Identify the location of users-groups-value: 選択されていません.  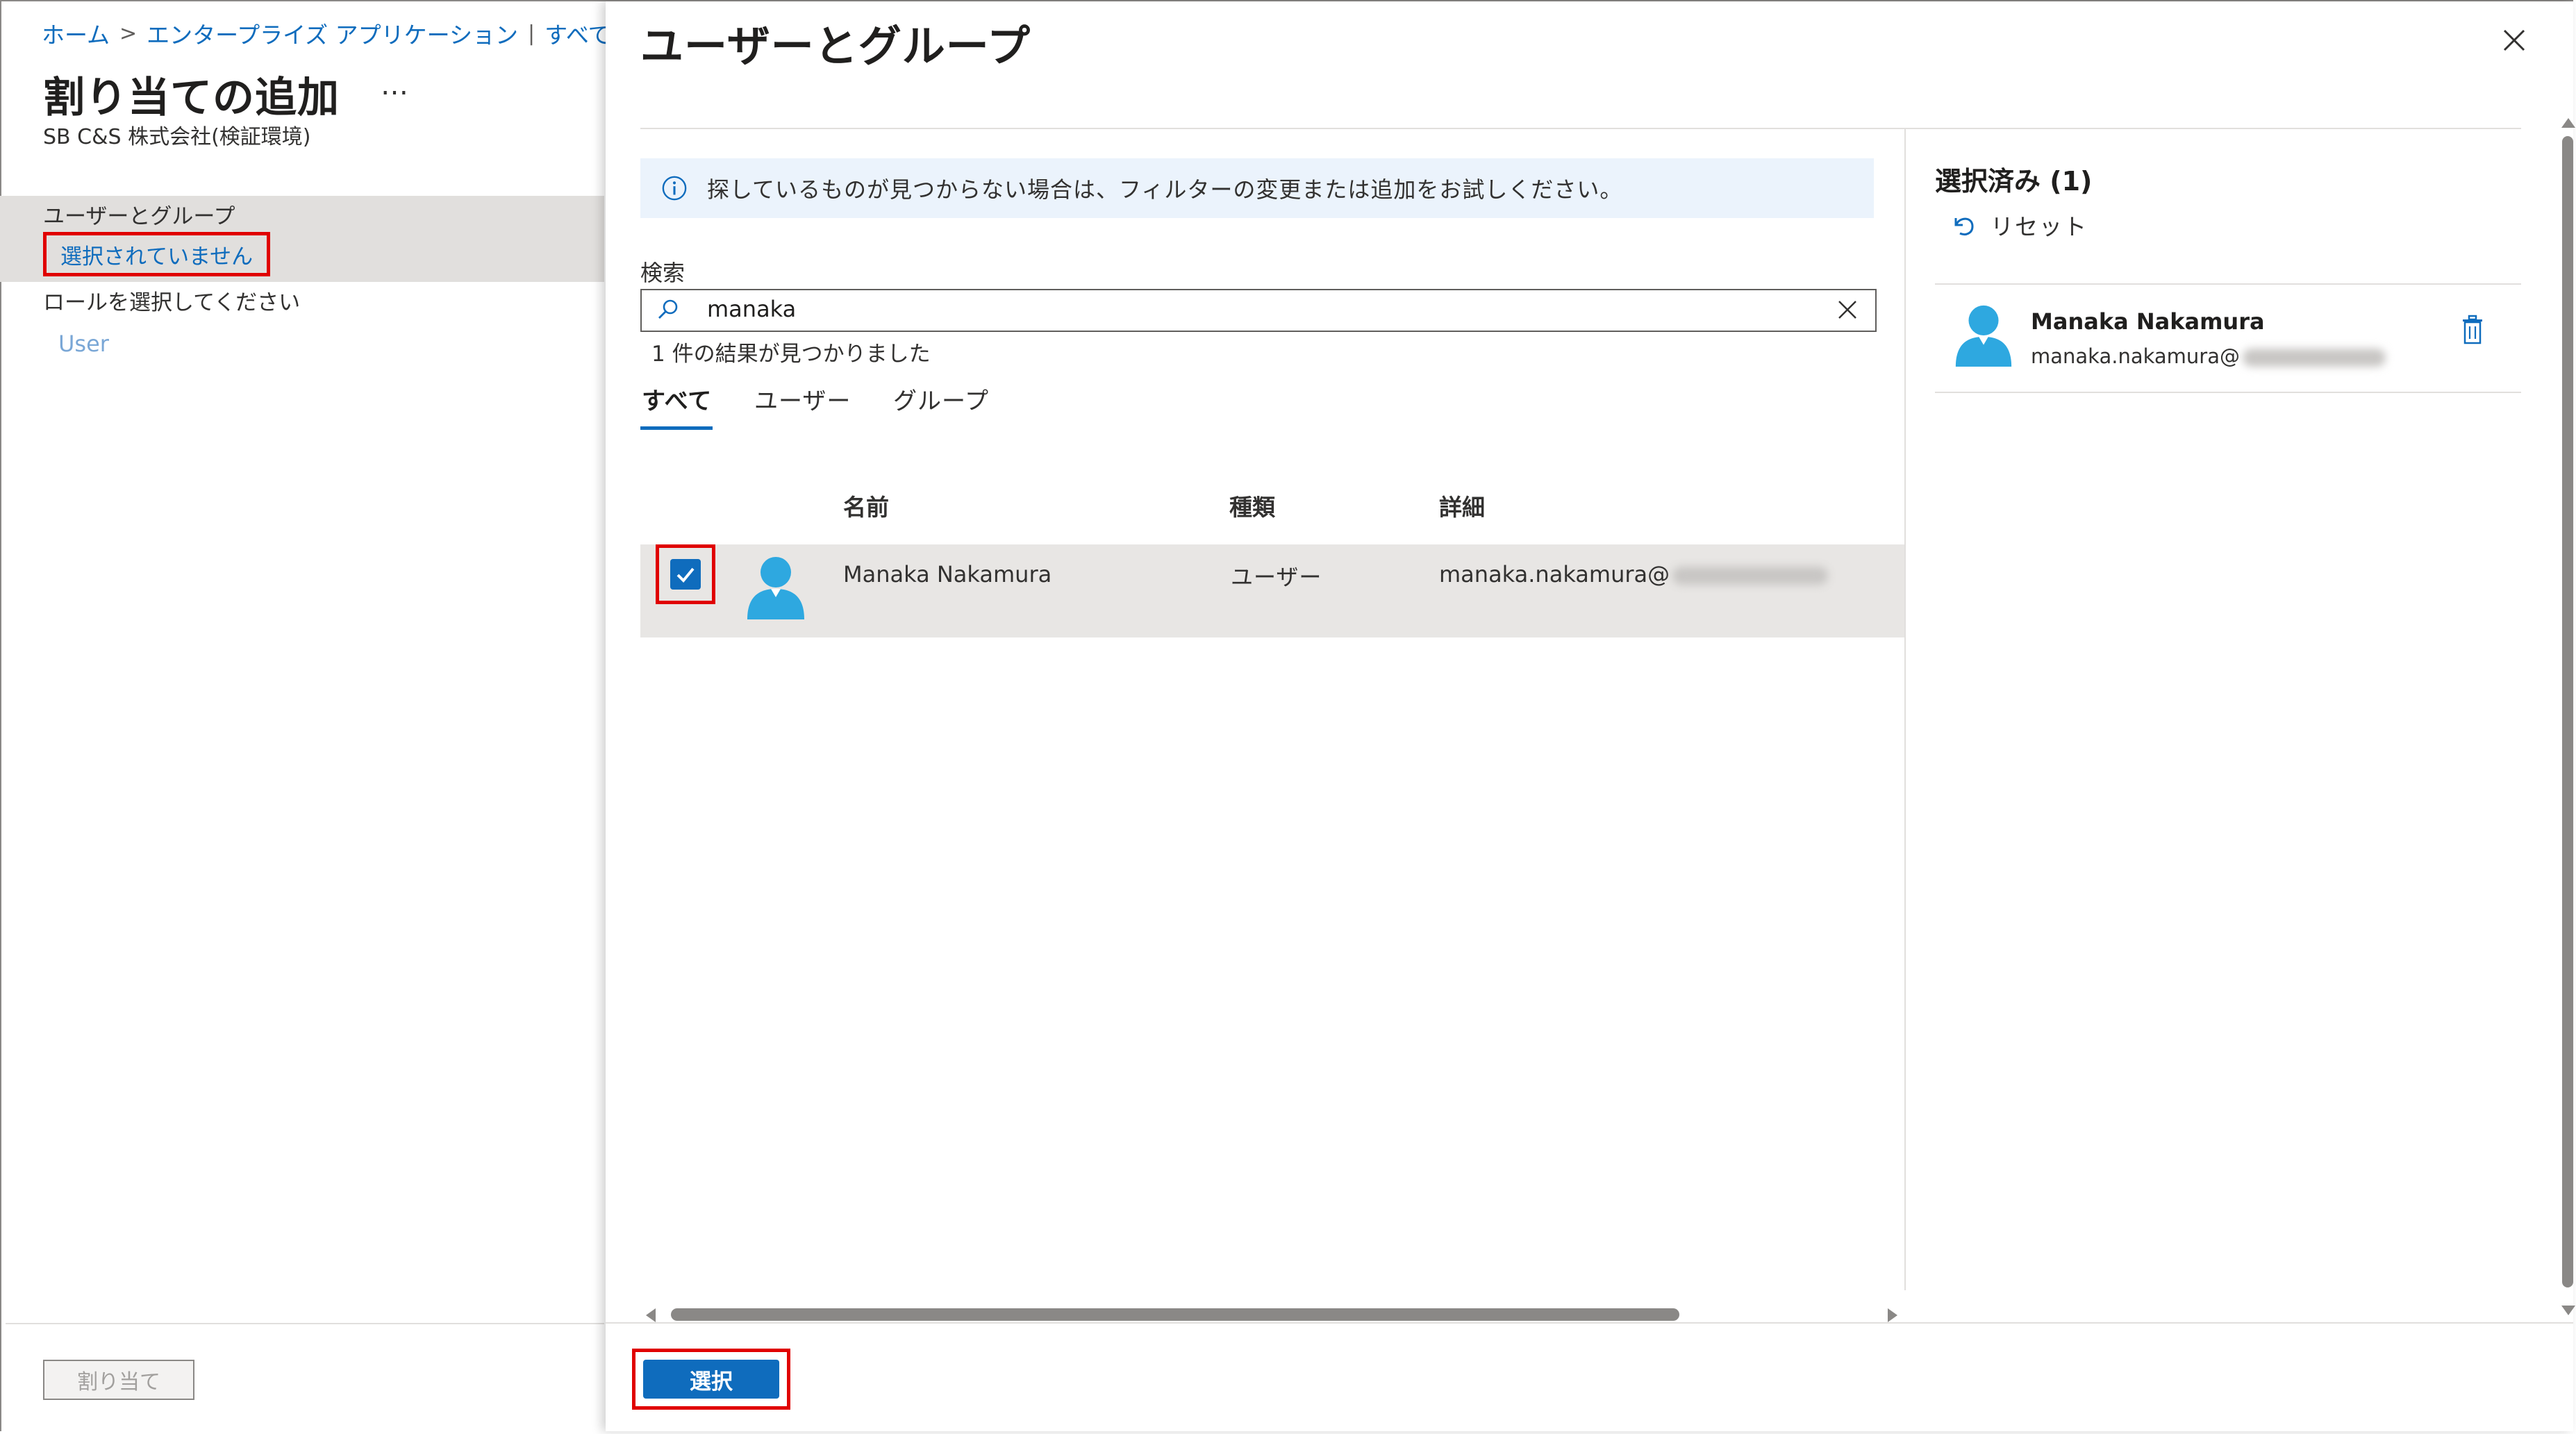
(157, 256).